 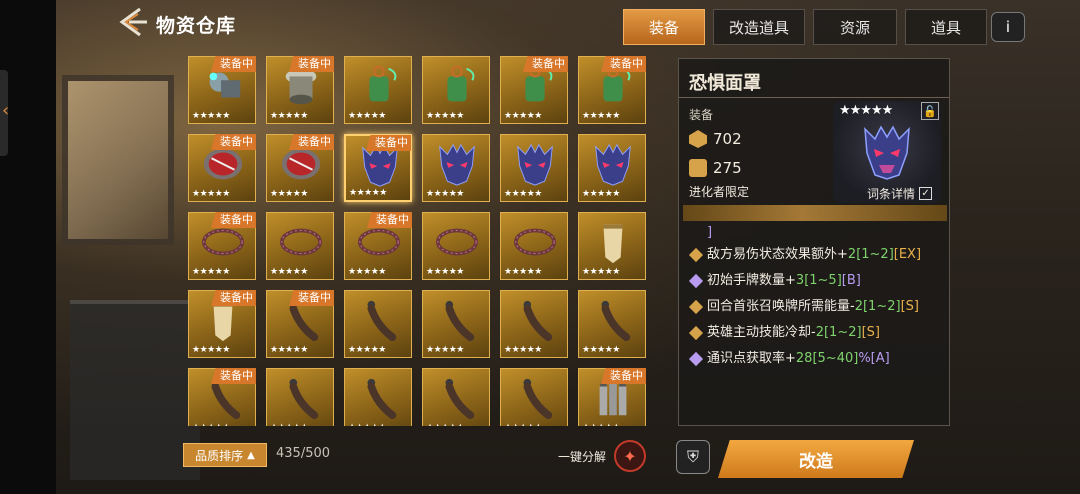 I want to click on back-arrow-icon, so click(x=132, y=22).